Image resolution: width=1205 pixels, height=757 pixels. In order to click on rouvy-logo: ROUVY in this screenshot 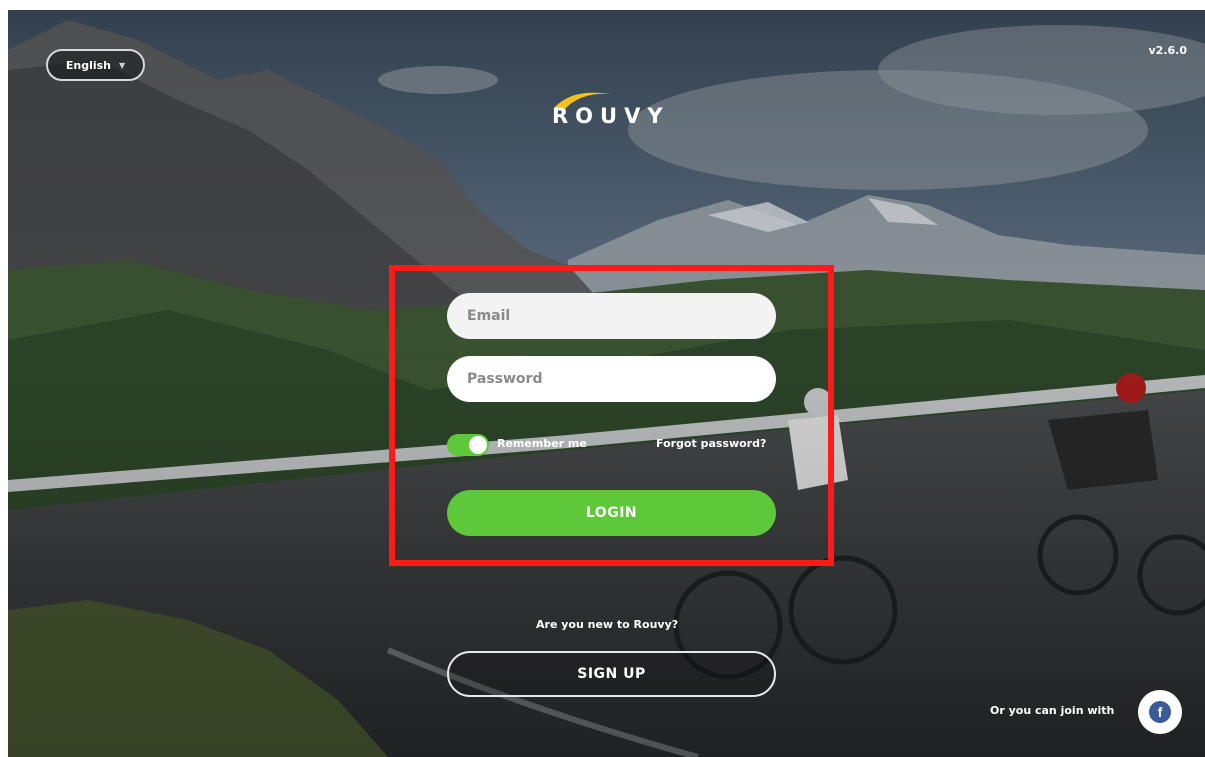, I will do `click(617, 108)`.